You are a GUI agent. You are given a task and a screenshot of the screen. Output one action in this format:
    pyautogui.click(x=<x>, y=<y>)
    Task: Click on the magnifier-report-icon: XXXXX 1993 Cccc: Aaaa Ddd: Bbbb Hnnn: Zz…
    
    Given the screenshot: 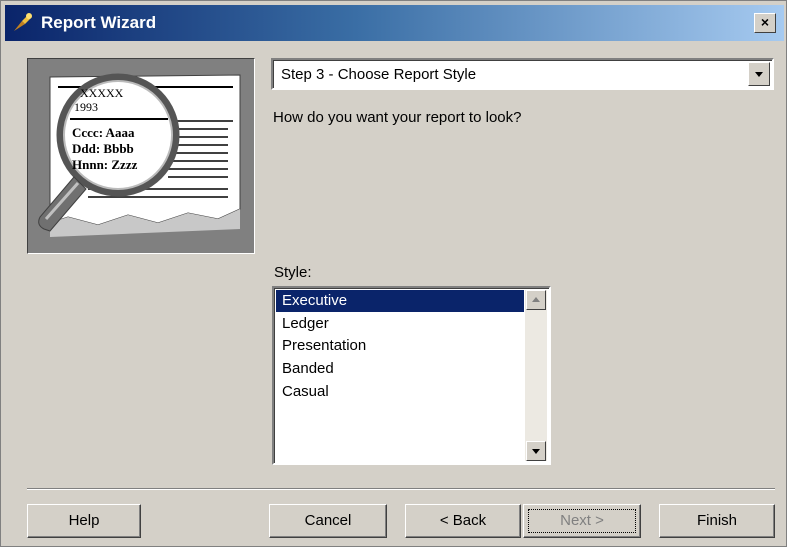 What is the action you would take?
    pyautogui.click(x=141, y=156)
    